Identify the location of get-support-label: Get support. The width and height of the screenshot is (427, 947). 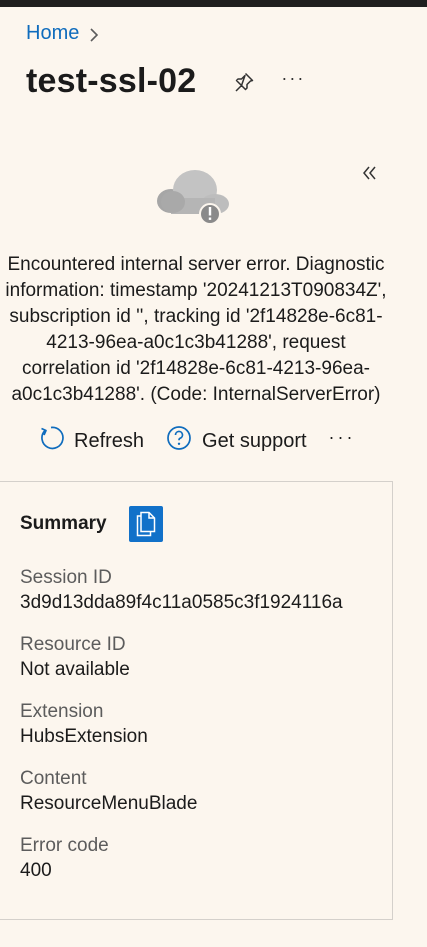
(254, 440).